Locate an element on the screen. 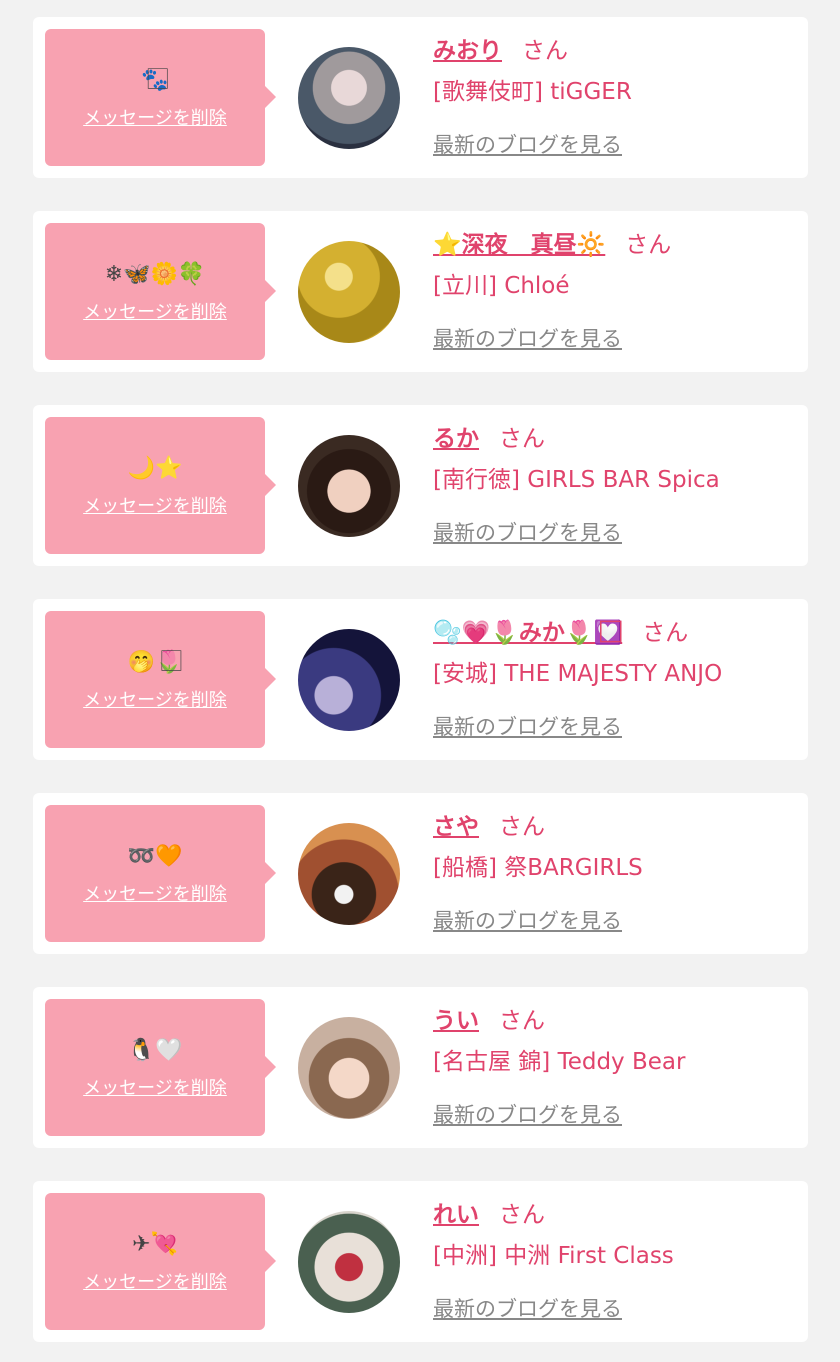 The height and width of the screenshot is (1362, 840). shop-name: [立川] Chloé is located at coordinates (501, 286).